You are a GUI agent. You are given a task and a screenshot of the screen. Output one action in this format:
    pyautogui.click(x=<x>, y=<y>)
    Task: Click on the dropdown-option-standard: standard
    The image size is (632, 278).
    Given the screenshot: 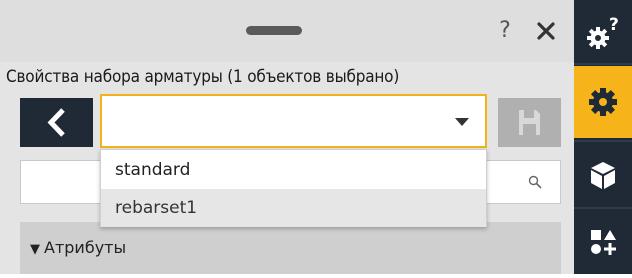 What is the action you would take?
    pyautogui.click(x=293, y=170)
    